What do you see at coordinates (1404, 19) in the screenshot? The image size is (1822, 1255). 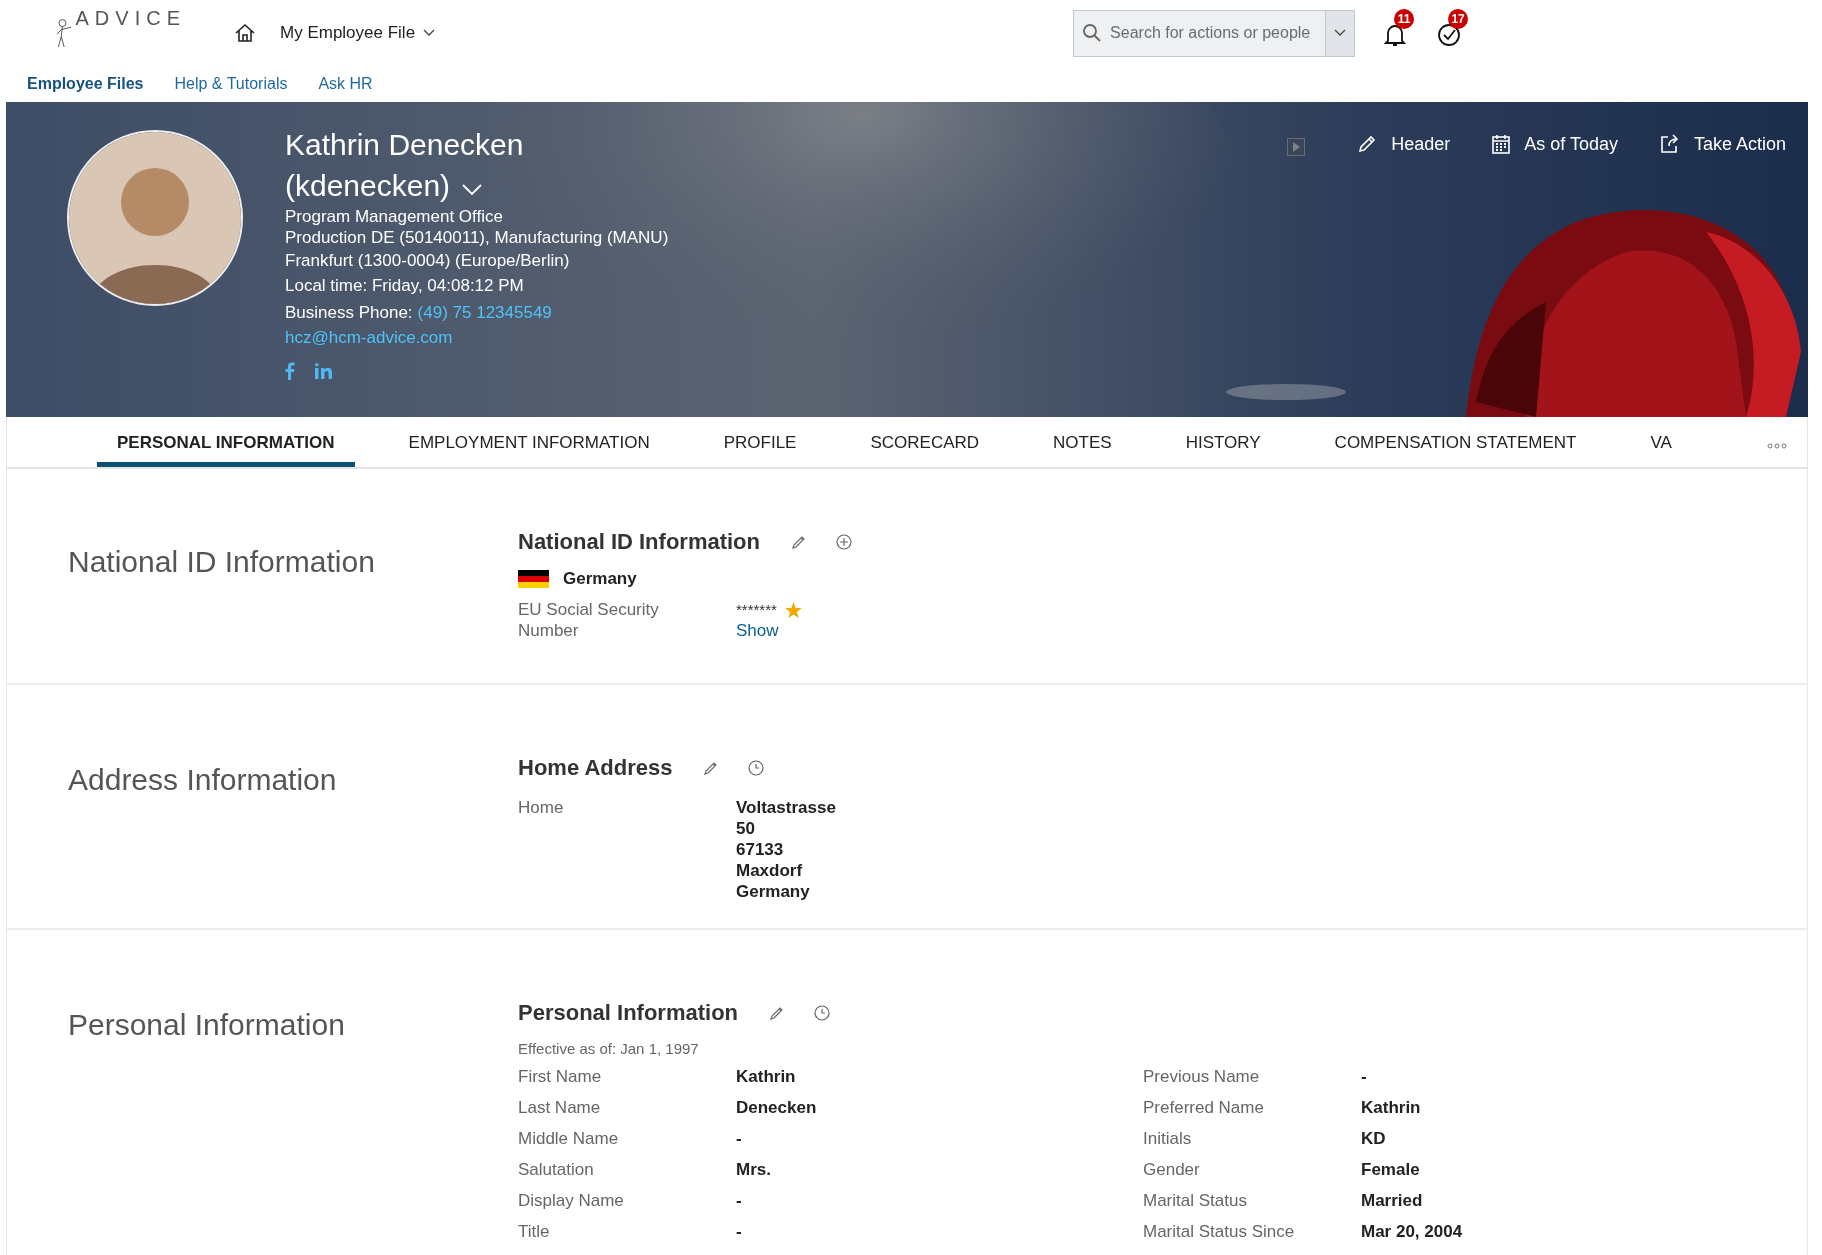 I see `notification-count: 11` at bounding box center [1404, 19].